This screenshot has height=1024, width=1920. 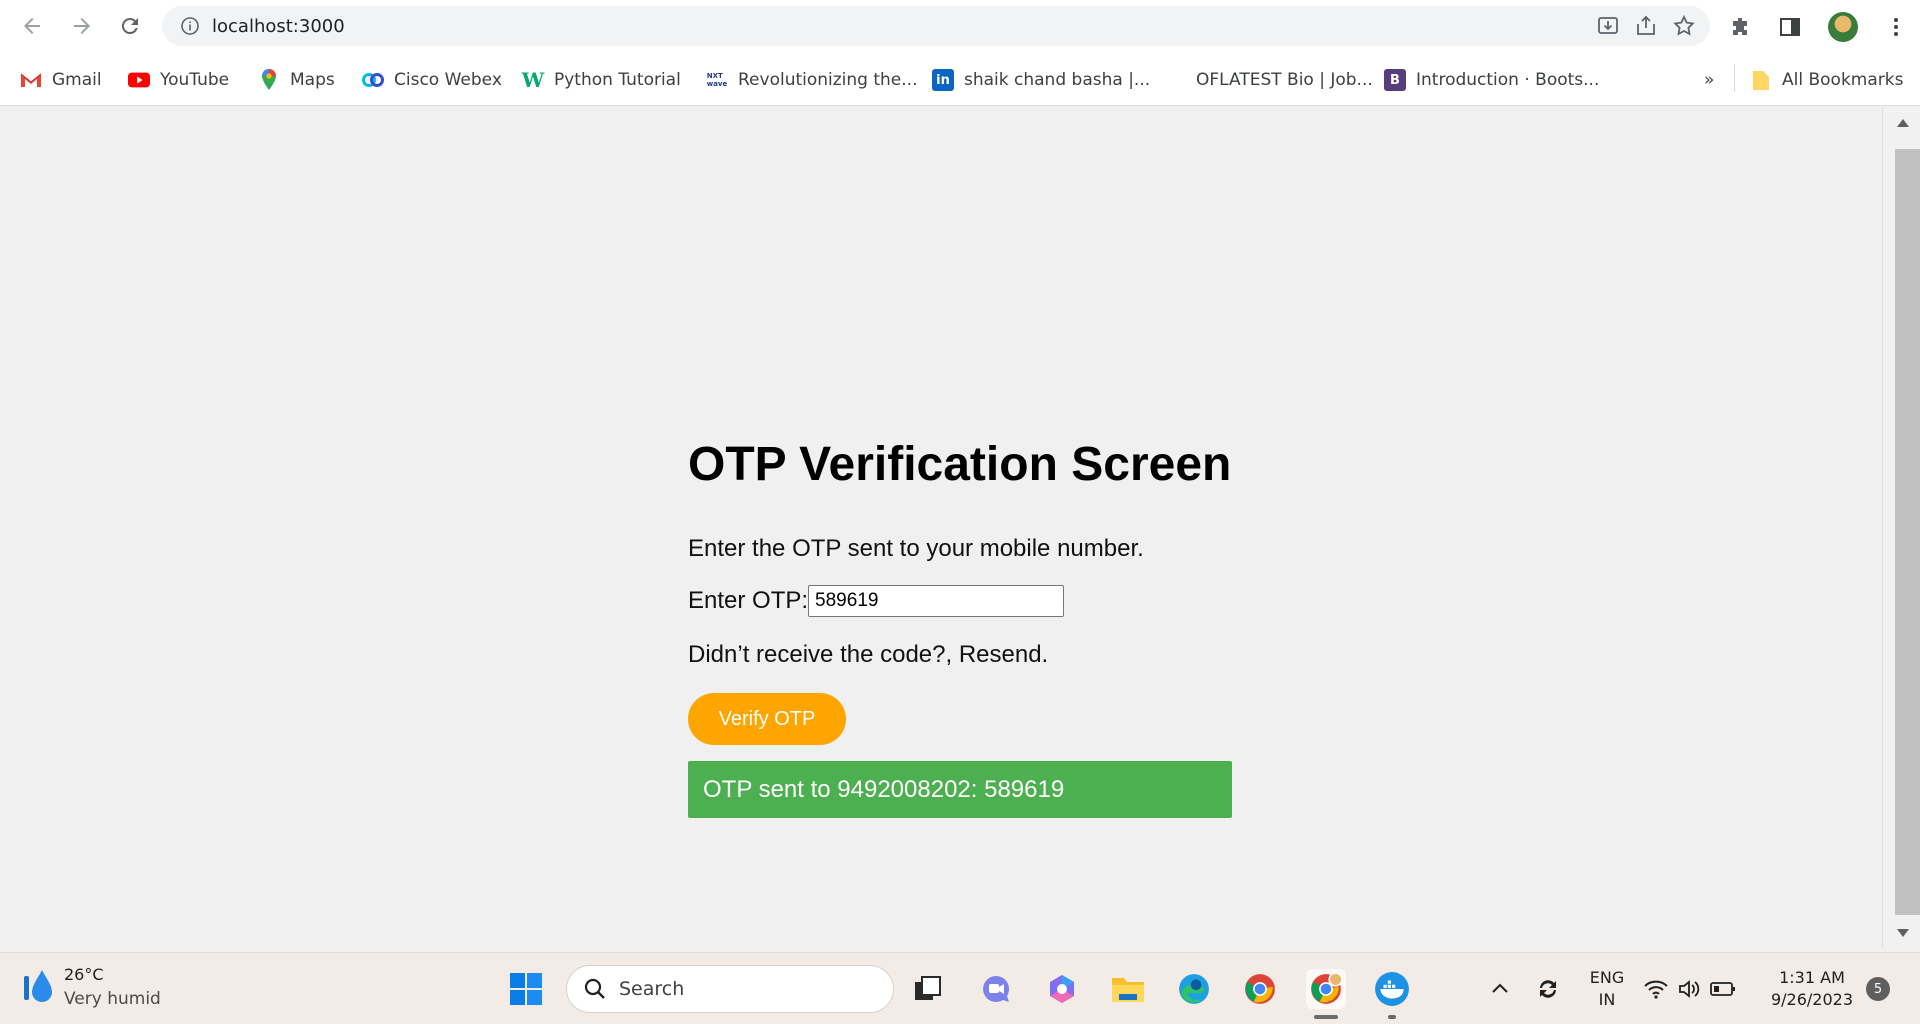 I want to click on sync-tray-button, so click(x=1548, y=989).